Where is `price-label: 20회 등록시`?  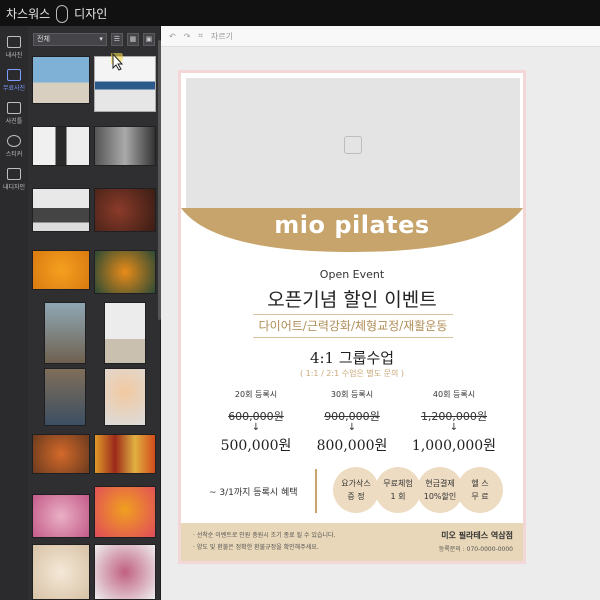
price-label: 20회 등록시 is located at coordinates (256, 394).